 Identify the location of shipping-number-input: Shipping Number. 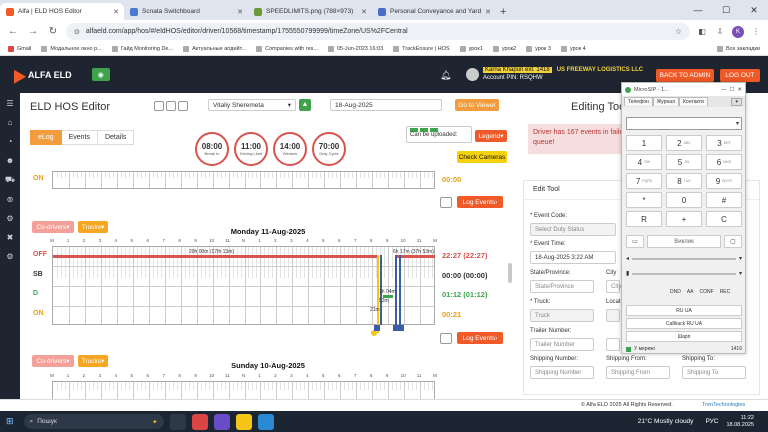
(562, 372).